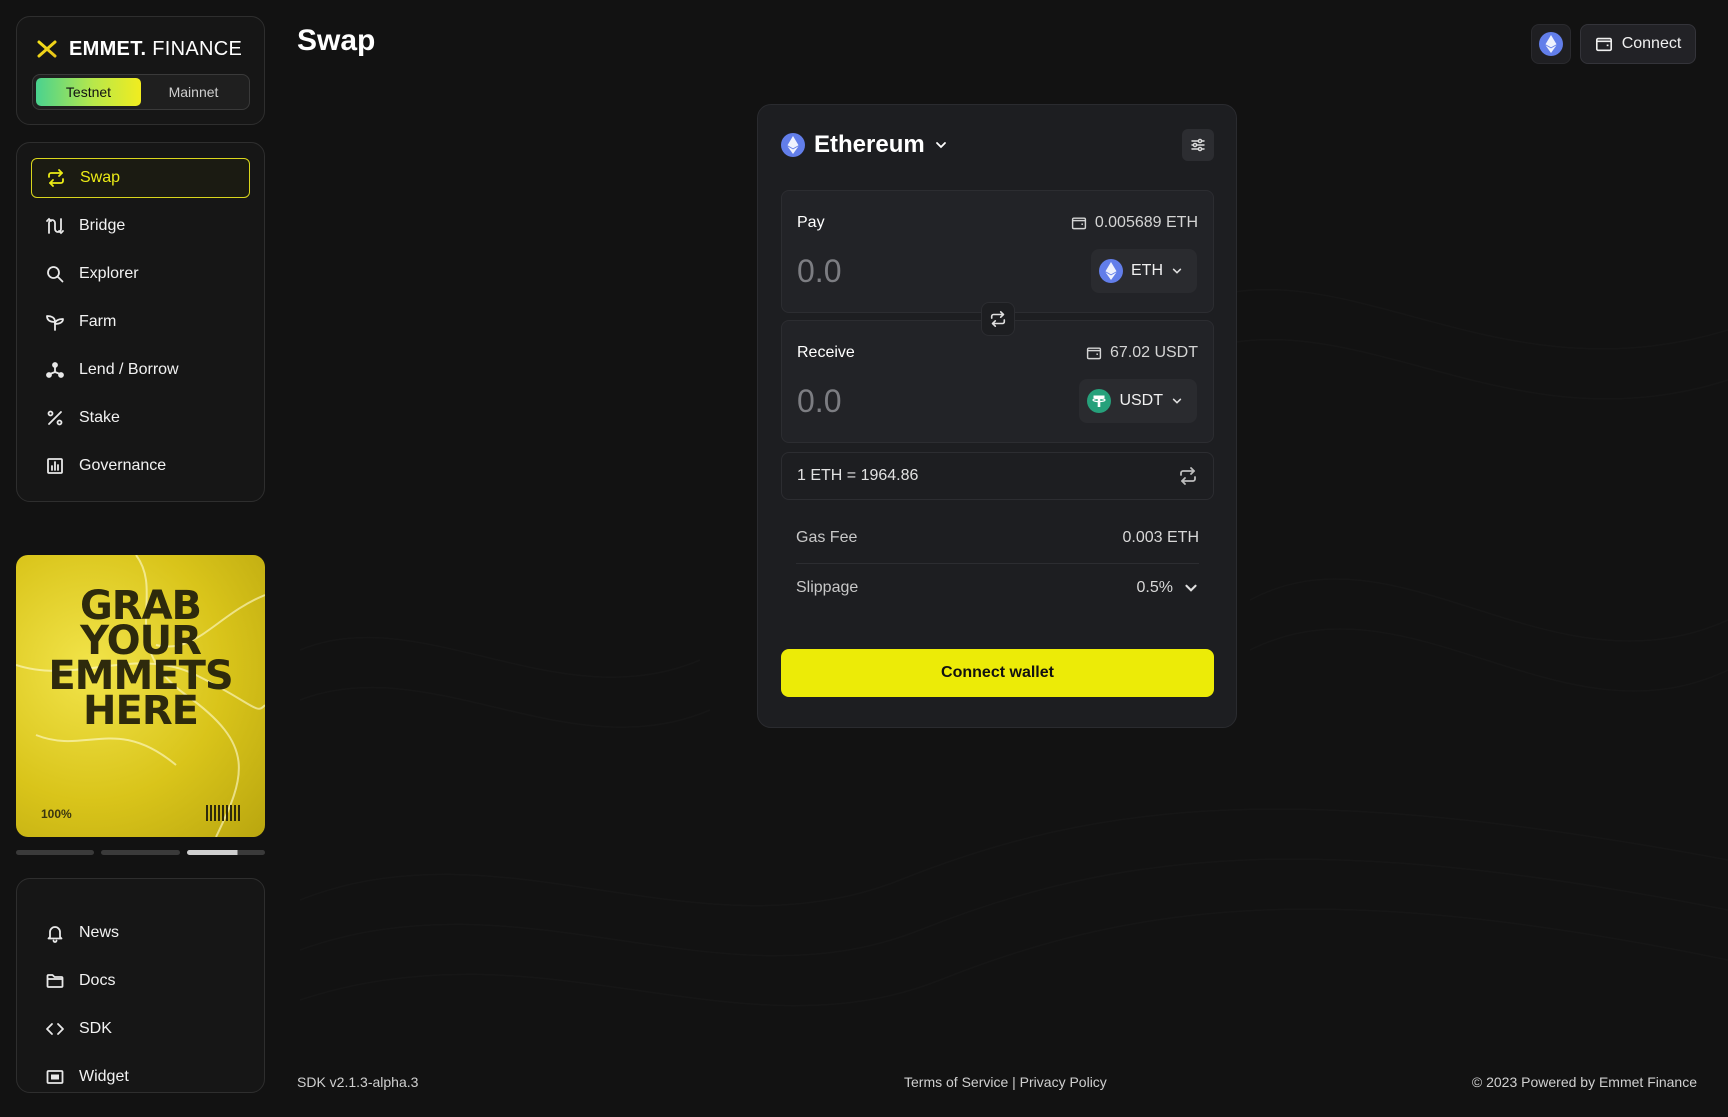 The image size is (1728, 1117). What do you see at coordinates (1153, 352) in the screenshot?
I see `receive-balance-value: 67.02 USDT` at bounding box center [1153, 352].